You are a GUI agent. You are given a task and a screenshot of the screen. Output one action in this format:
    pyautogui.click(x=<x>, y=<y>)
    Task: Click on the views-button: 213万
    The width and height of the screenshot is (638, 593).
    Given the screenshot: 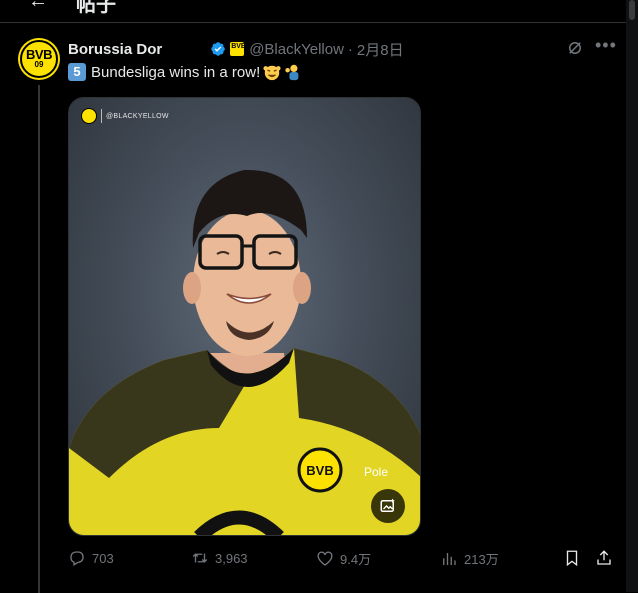 What is the action you would take?
    pyautogui.click(x=469, y=558)
    